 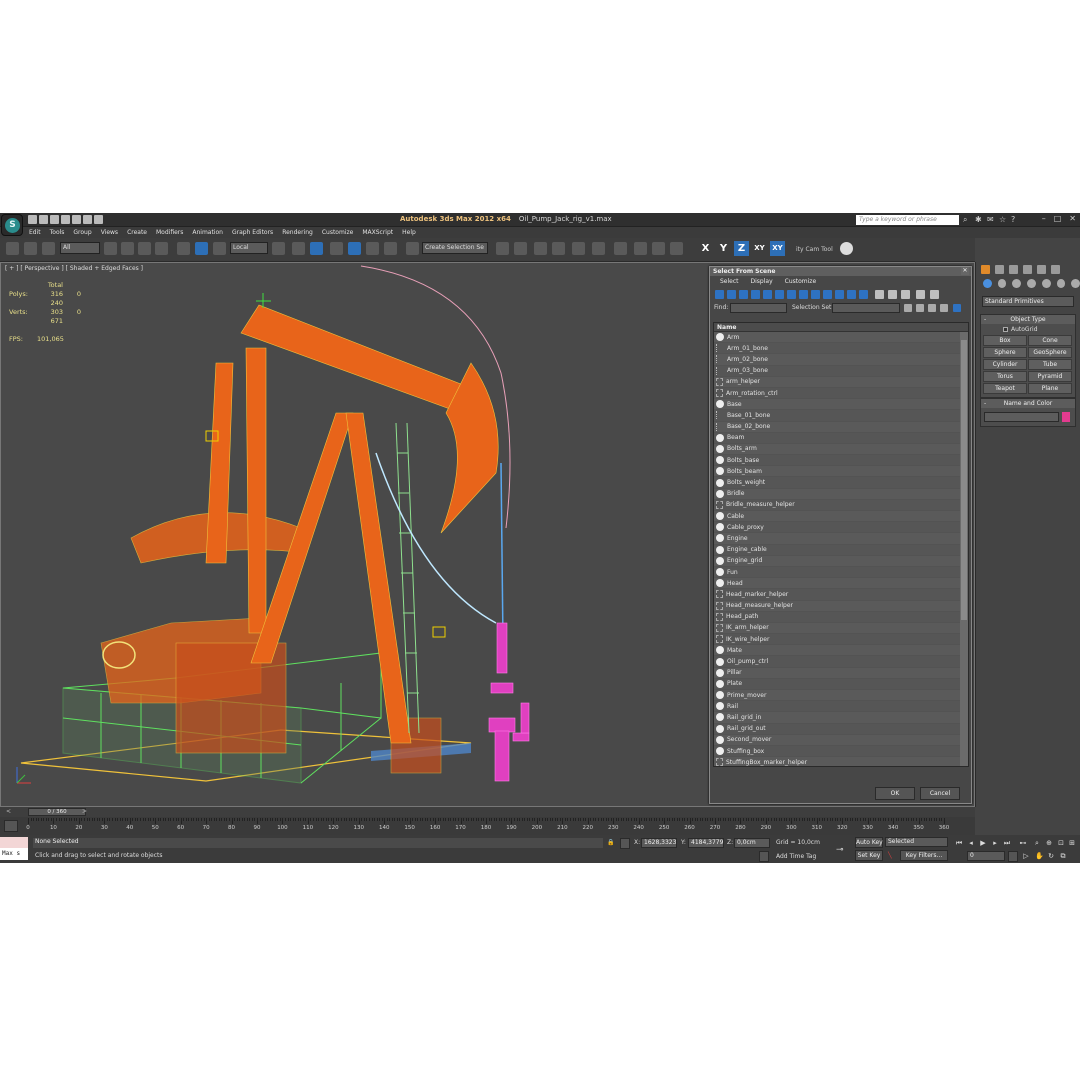 What do you see at coordinates (1061, 843) in the screenshot?
I see `zoom-extents-icon: ⊡` at bounding box center [1061, 843].